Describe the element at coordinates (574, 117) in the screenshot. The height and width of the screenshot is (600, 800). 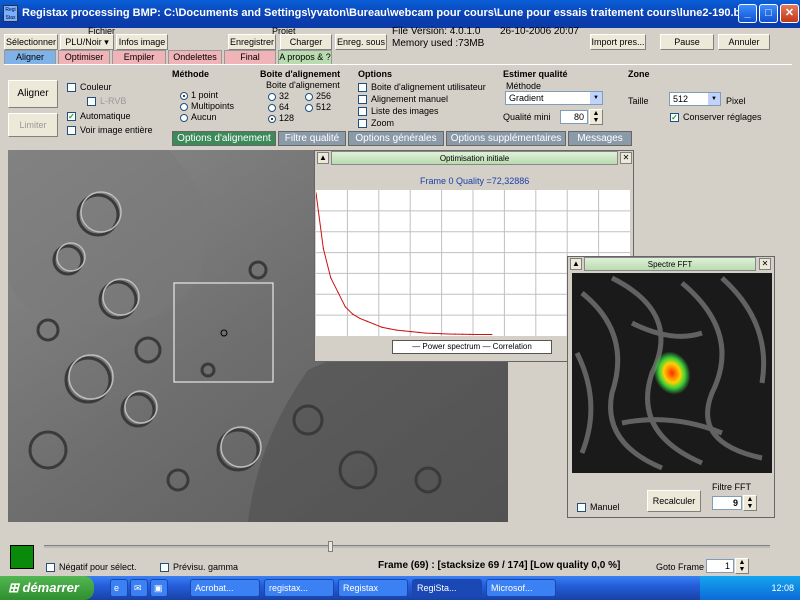
I see `qualite-mini-input: 80` at that location.